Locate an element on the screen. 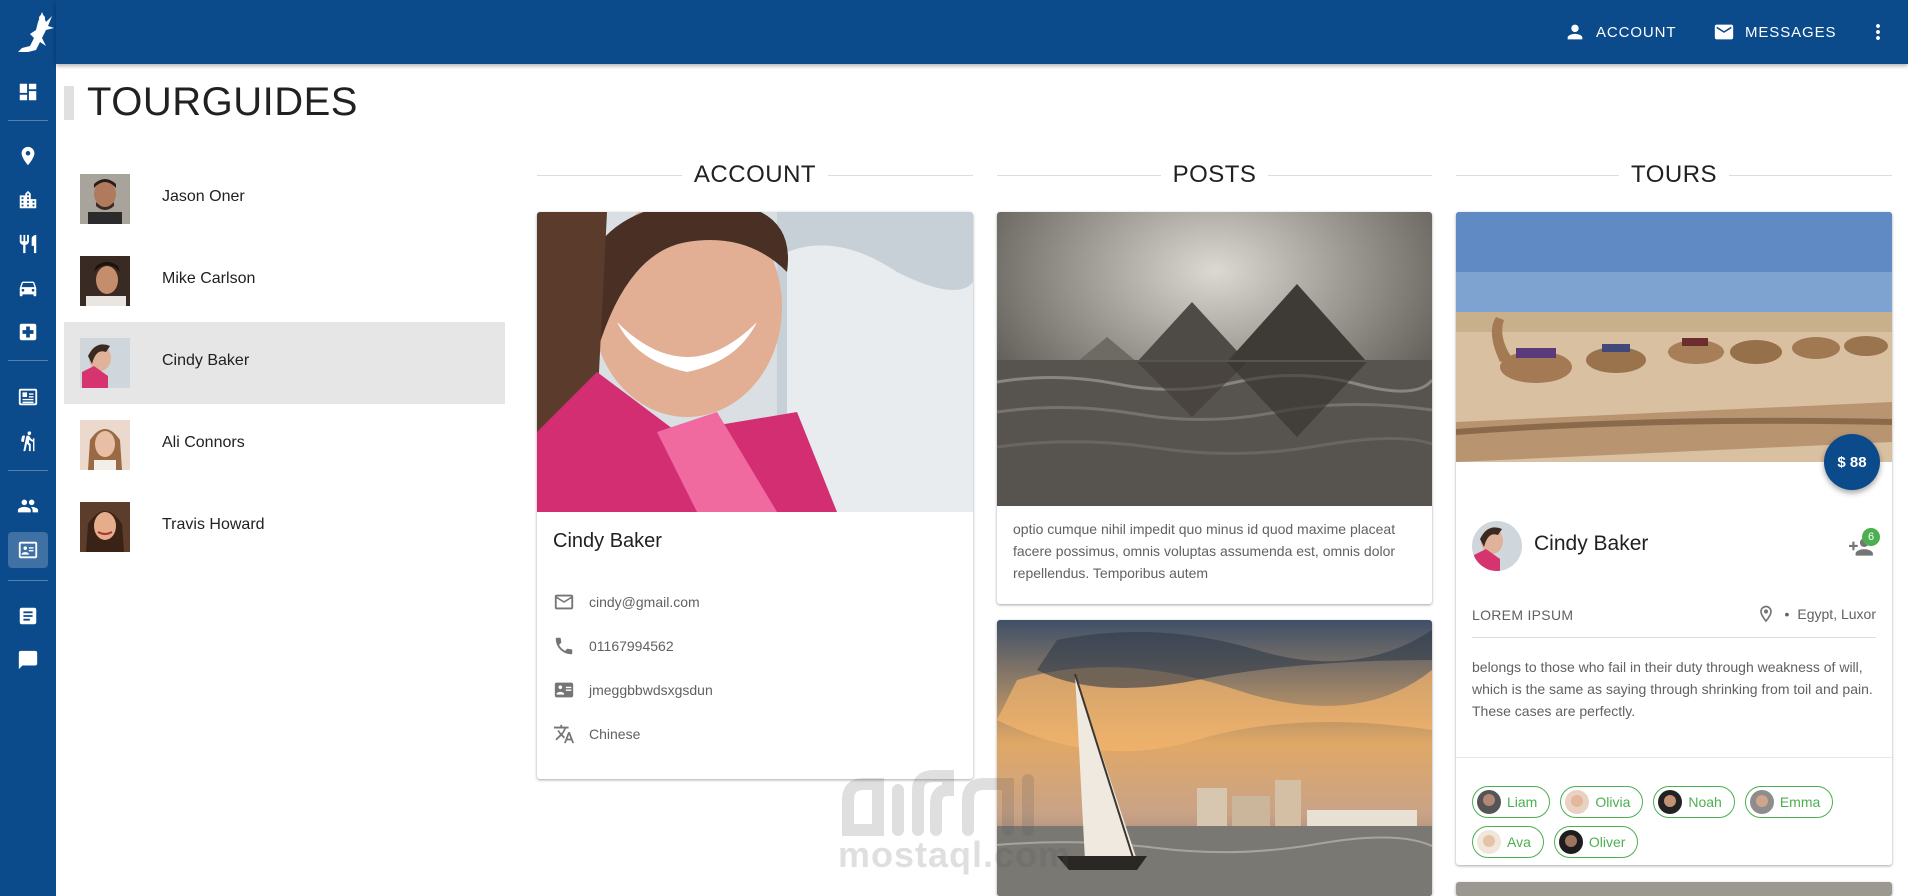 The image size is (1908, 896). price-fab: $ 88 is located at coordinates (1852, 462).